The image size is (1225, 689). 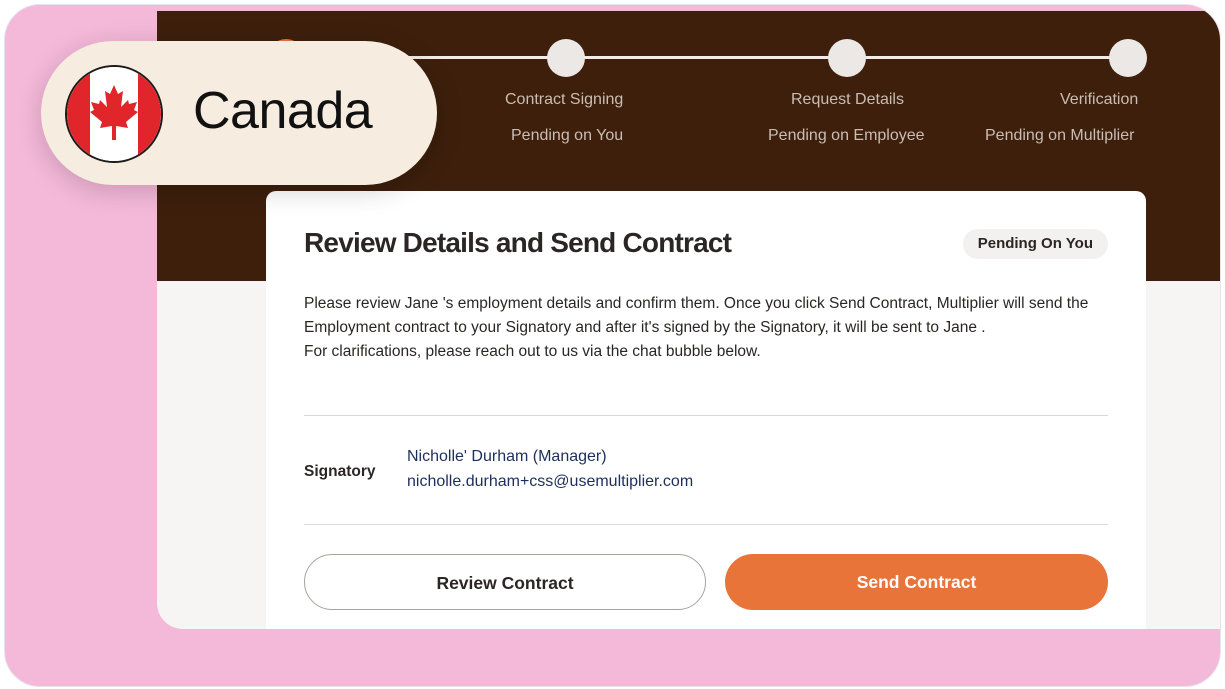 I want to click on signatory-email: nicholle.durham+css@usemultiplier.com, so click(x=550, y=481).